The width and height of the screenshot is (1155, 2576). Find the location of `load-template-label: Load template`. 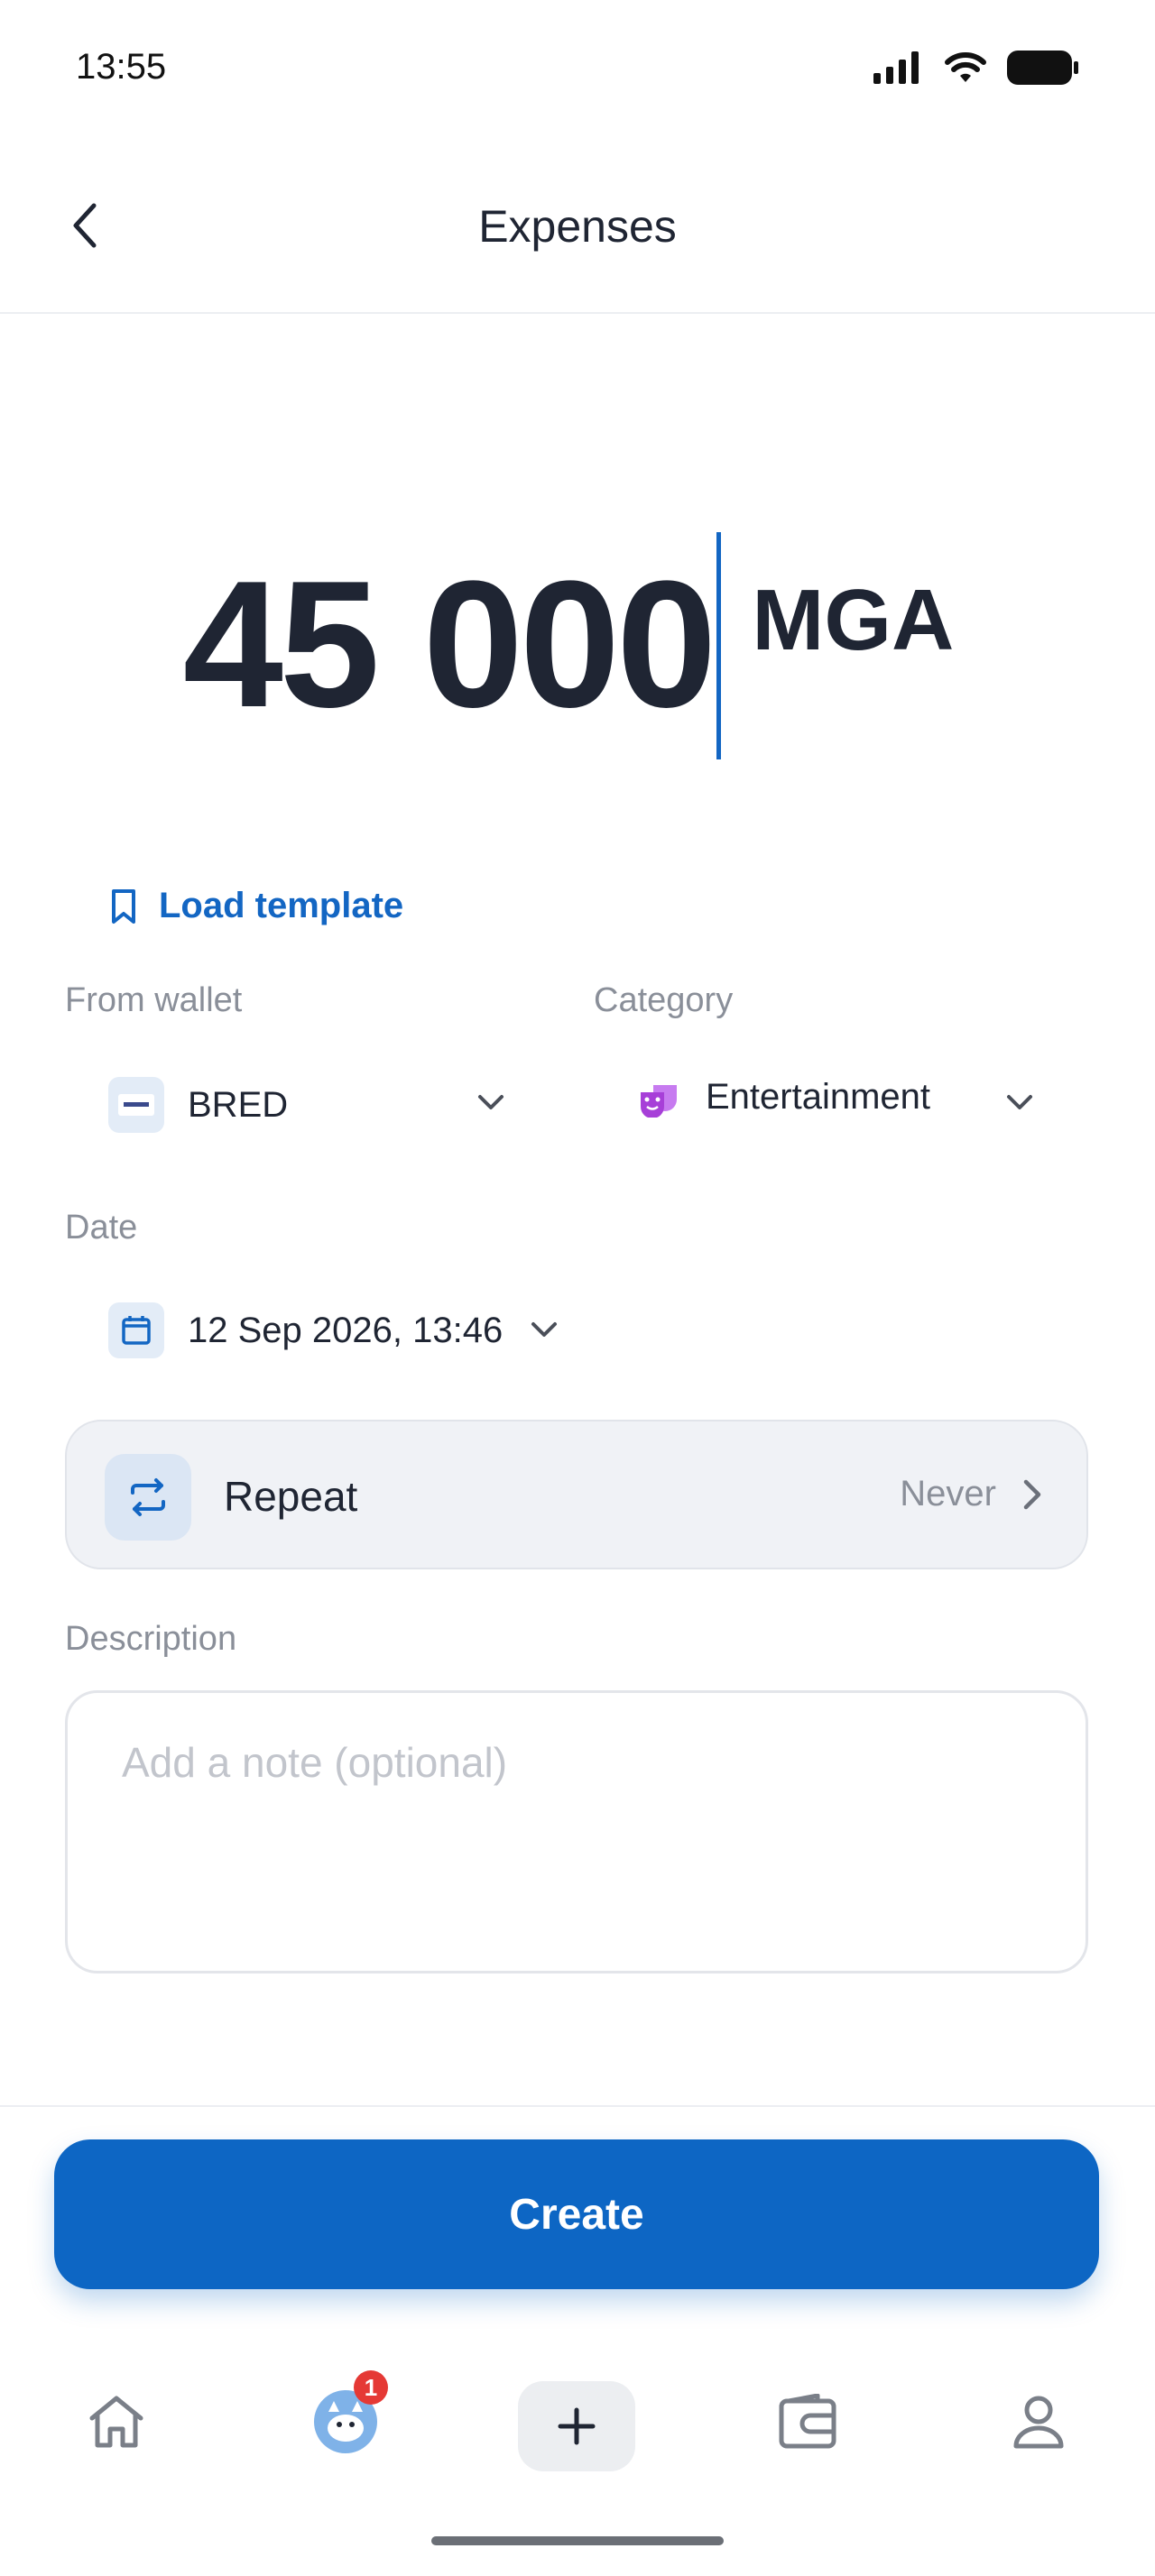

load-template-label: Load template is located at coordinates (281, 905).